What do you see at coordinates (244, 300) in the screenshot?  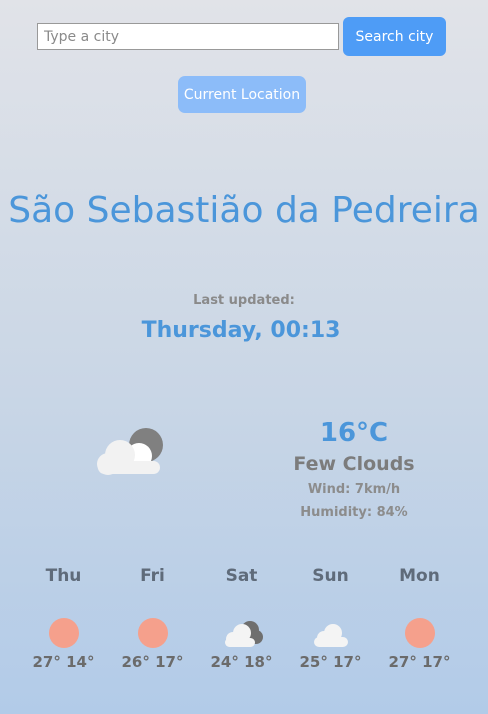 I see `last-updated-label: Last updated:` at bounding box center [244, 300].